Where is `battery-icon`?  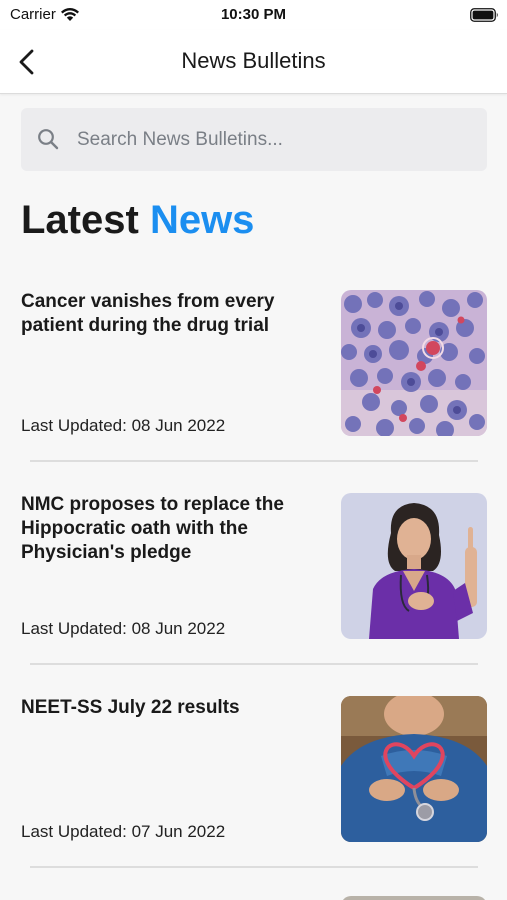
battery-icon is located at coordinates (484, 15).